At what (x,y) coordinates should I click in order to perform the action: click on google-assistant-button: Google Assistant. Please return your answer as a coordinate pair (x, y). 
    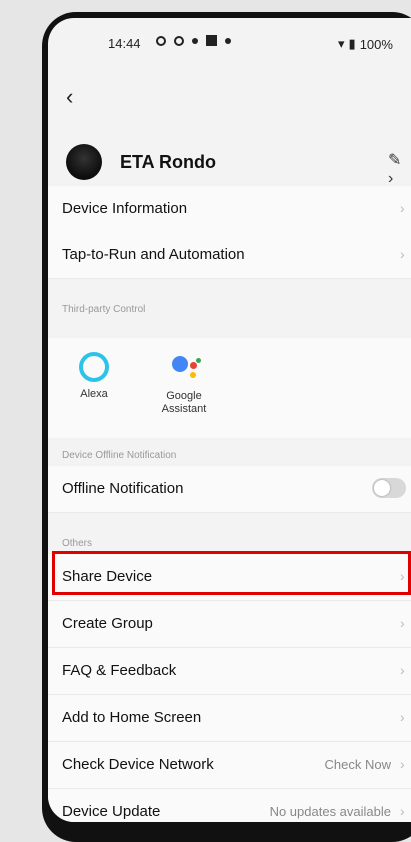
    Looking at the image, I should click on (184, 384).